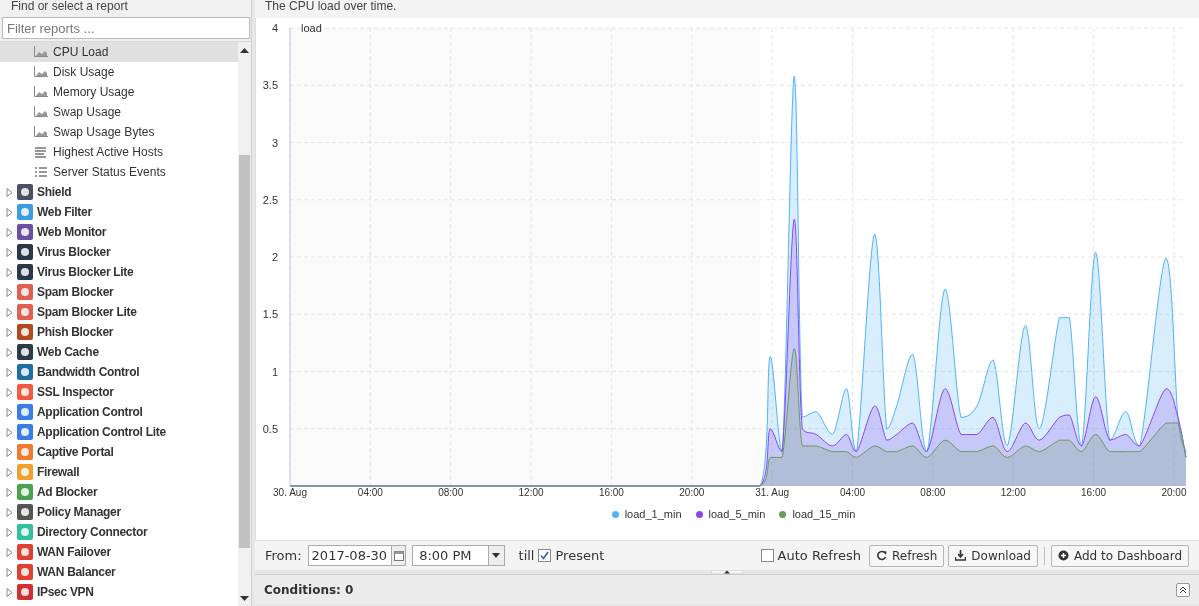  What do you see at coordinates (357, 555) in the screenshot?
I see `date-field: 2017-08-30` at bounding box center [357, 555].